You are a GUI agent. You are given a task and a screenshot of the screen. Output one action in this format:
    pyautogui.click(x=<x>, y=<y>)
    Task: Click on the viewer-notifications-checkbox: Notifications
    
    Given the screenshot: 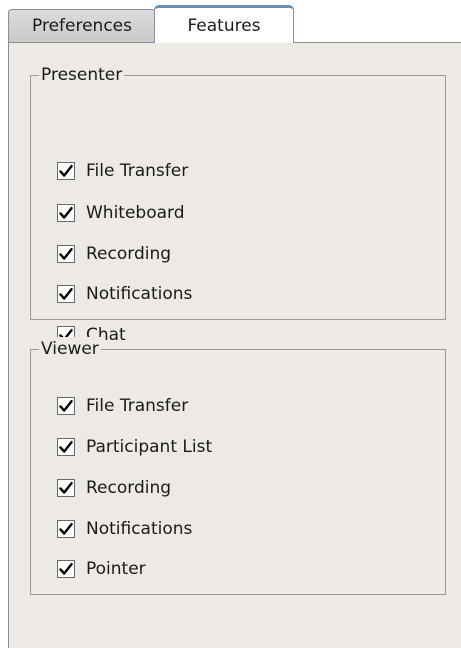 What is the action you would take?
    pyautogui.click(x=124, y=529)
    